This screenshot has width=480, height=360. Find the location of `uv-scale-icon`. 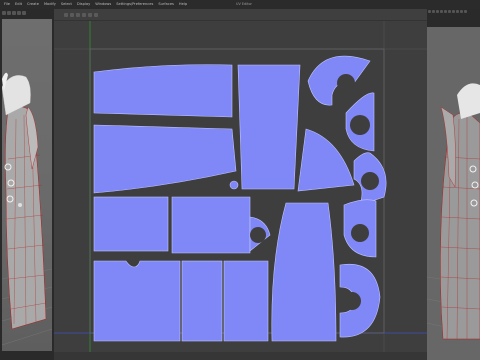

uv-scale-icon is located at coordinates (84, 14).